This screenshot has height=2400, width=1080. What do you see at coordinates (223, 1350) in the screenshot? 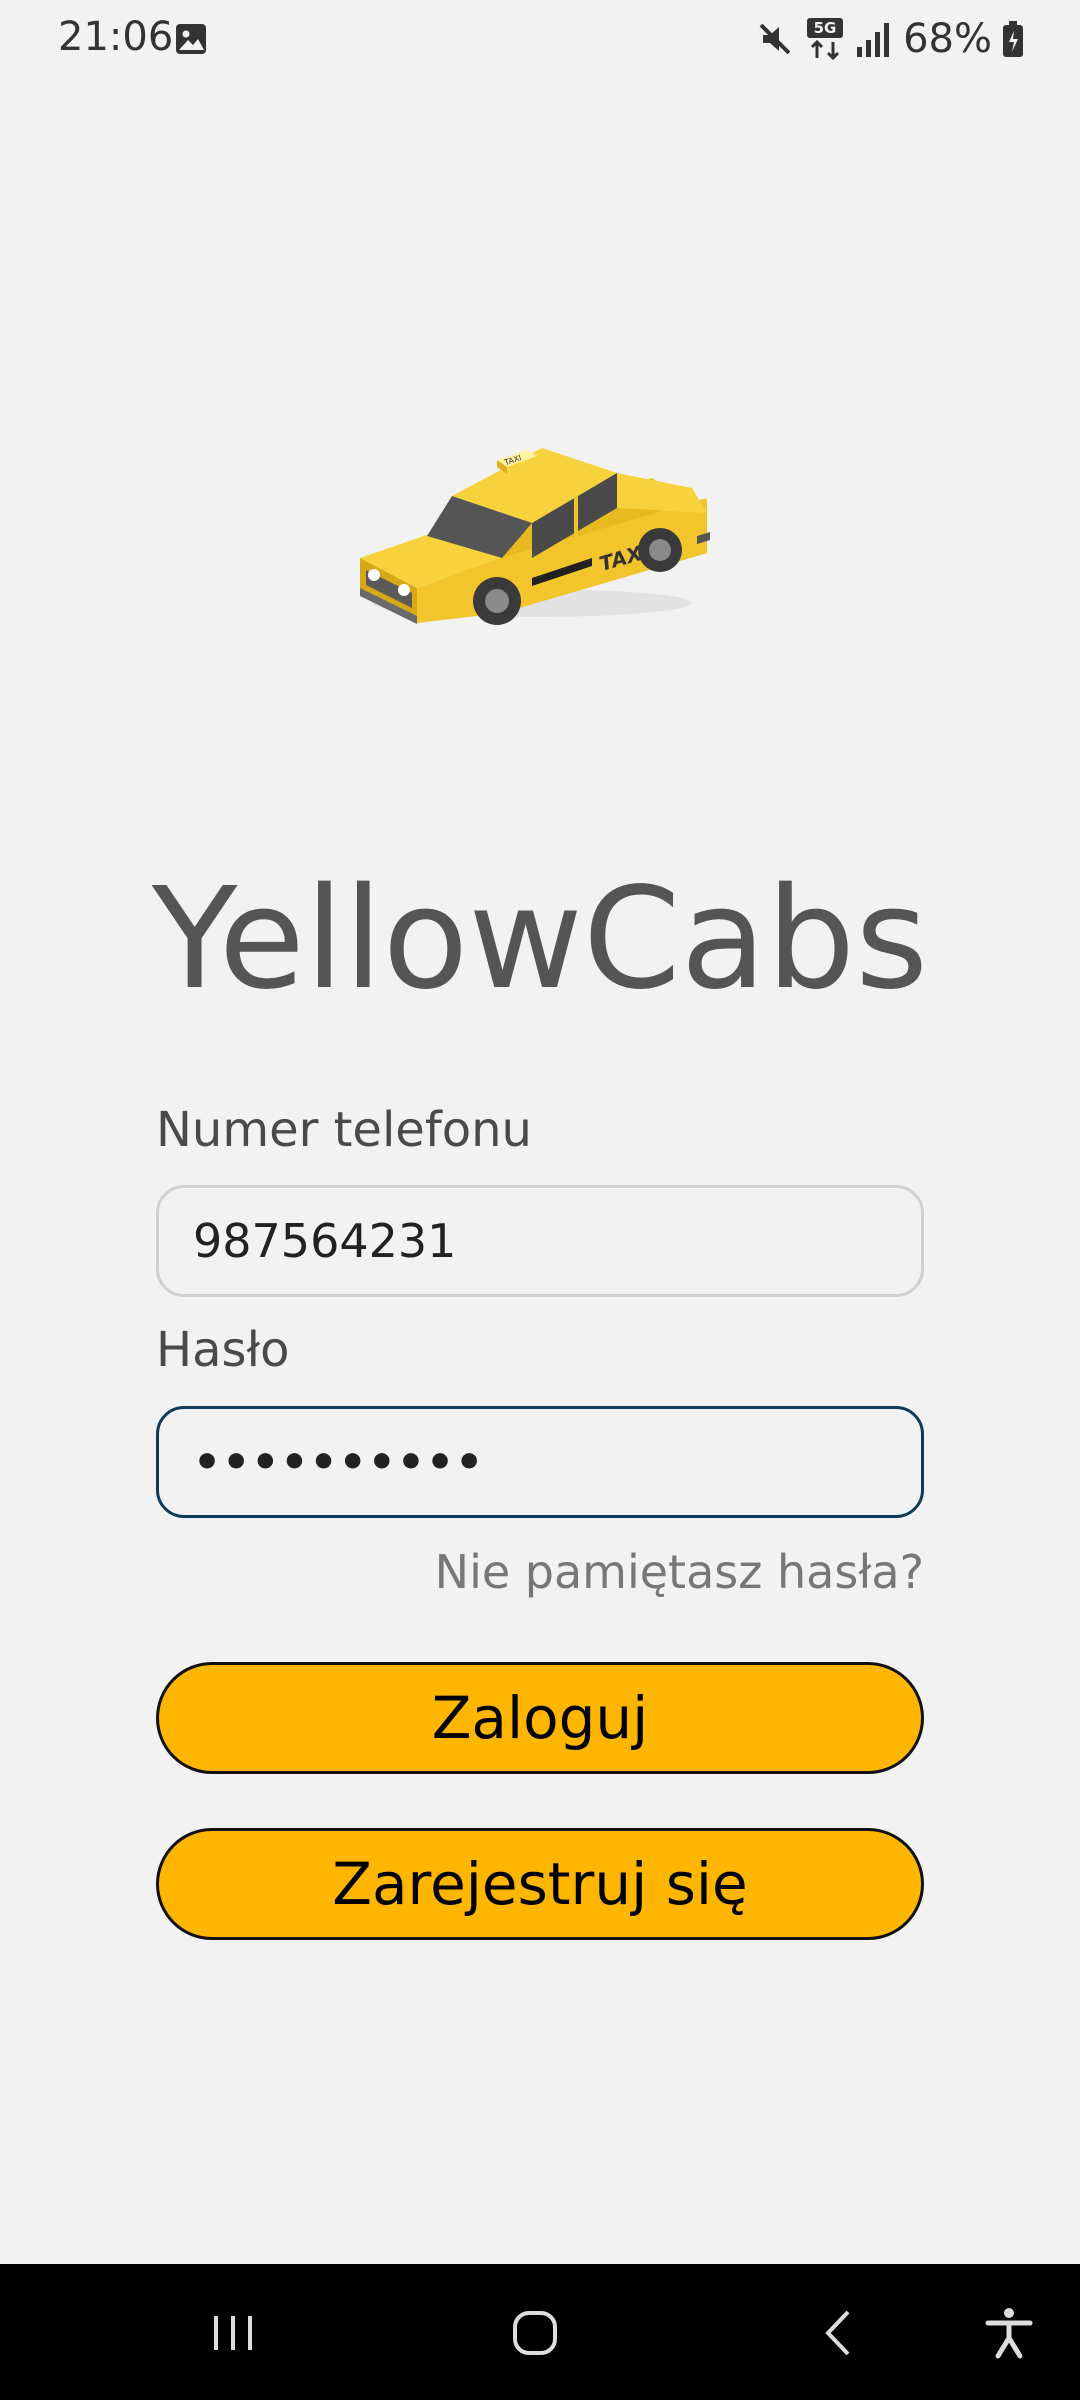
I see `password-label: Hasło` at bounding box center [223, 1350].